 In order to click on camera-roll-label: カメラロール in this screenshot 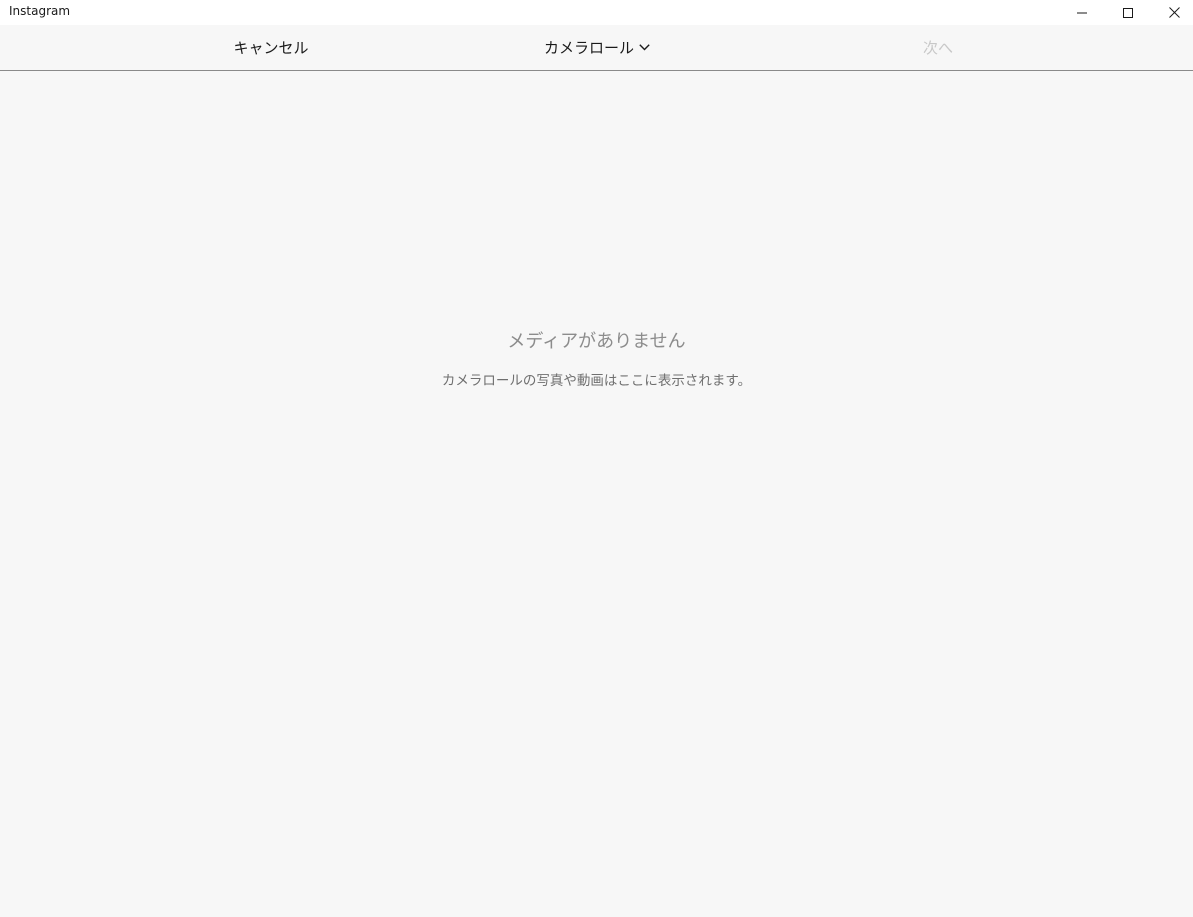, I will do `click(588, 48)`.